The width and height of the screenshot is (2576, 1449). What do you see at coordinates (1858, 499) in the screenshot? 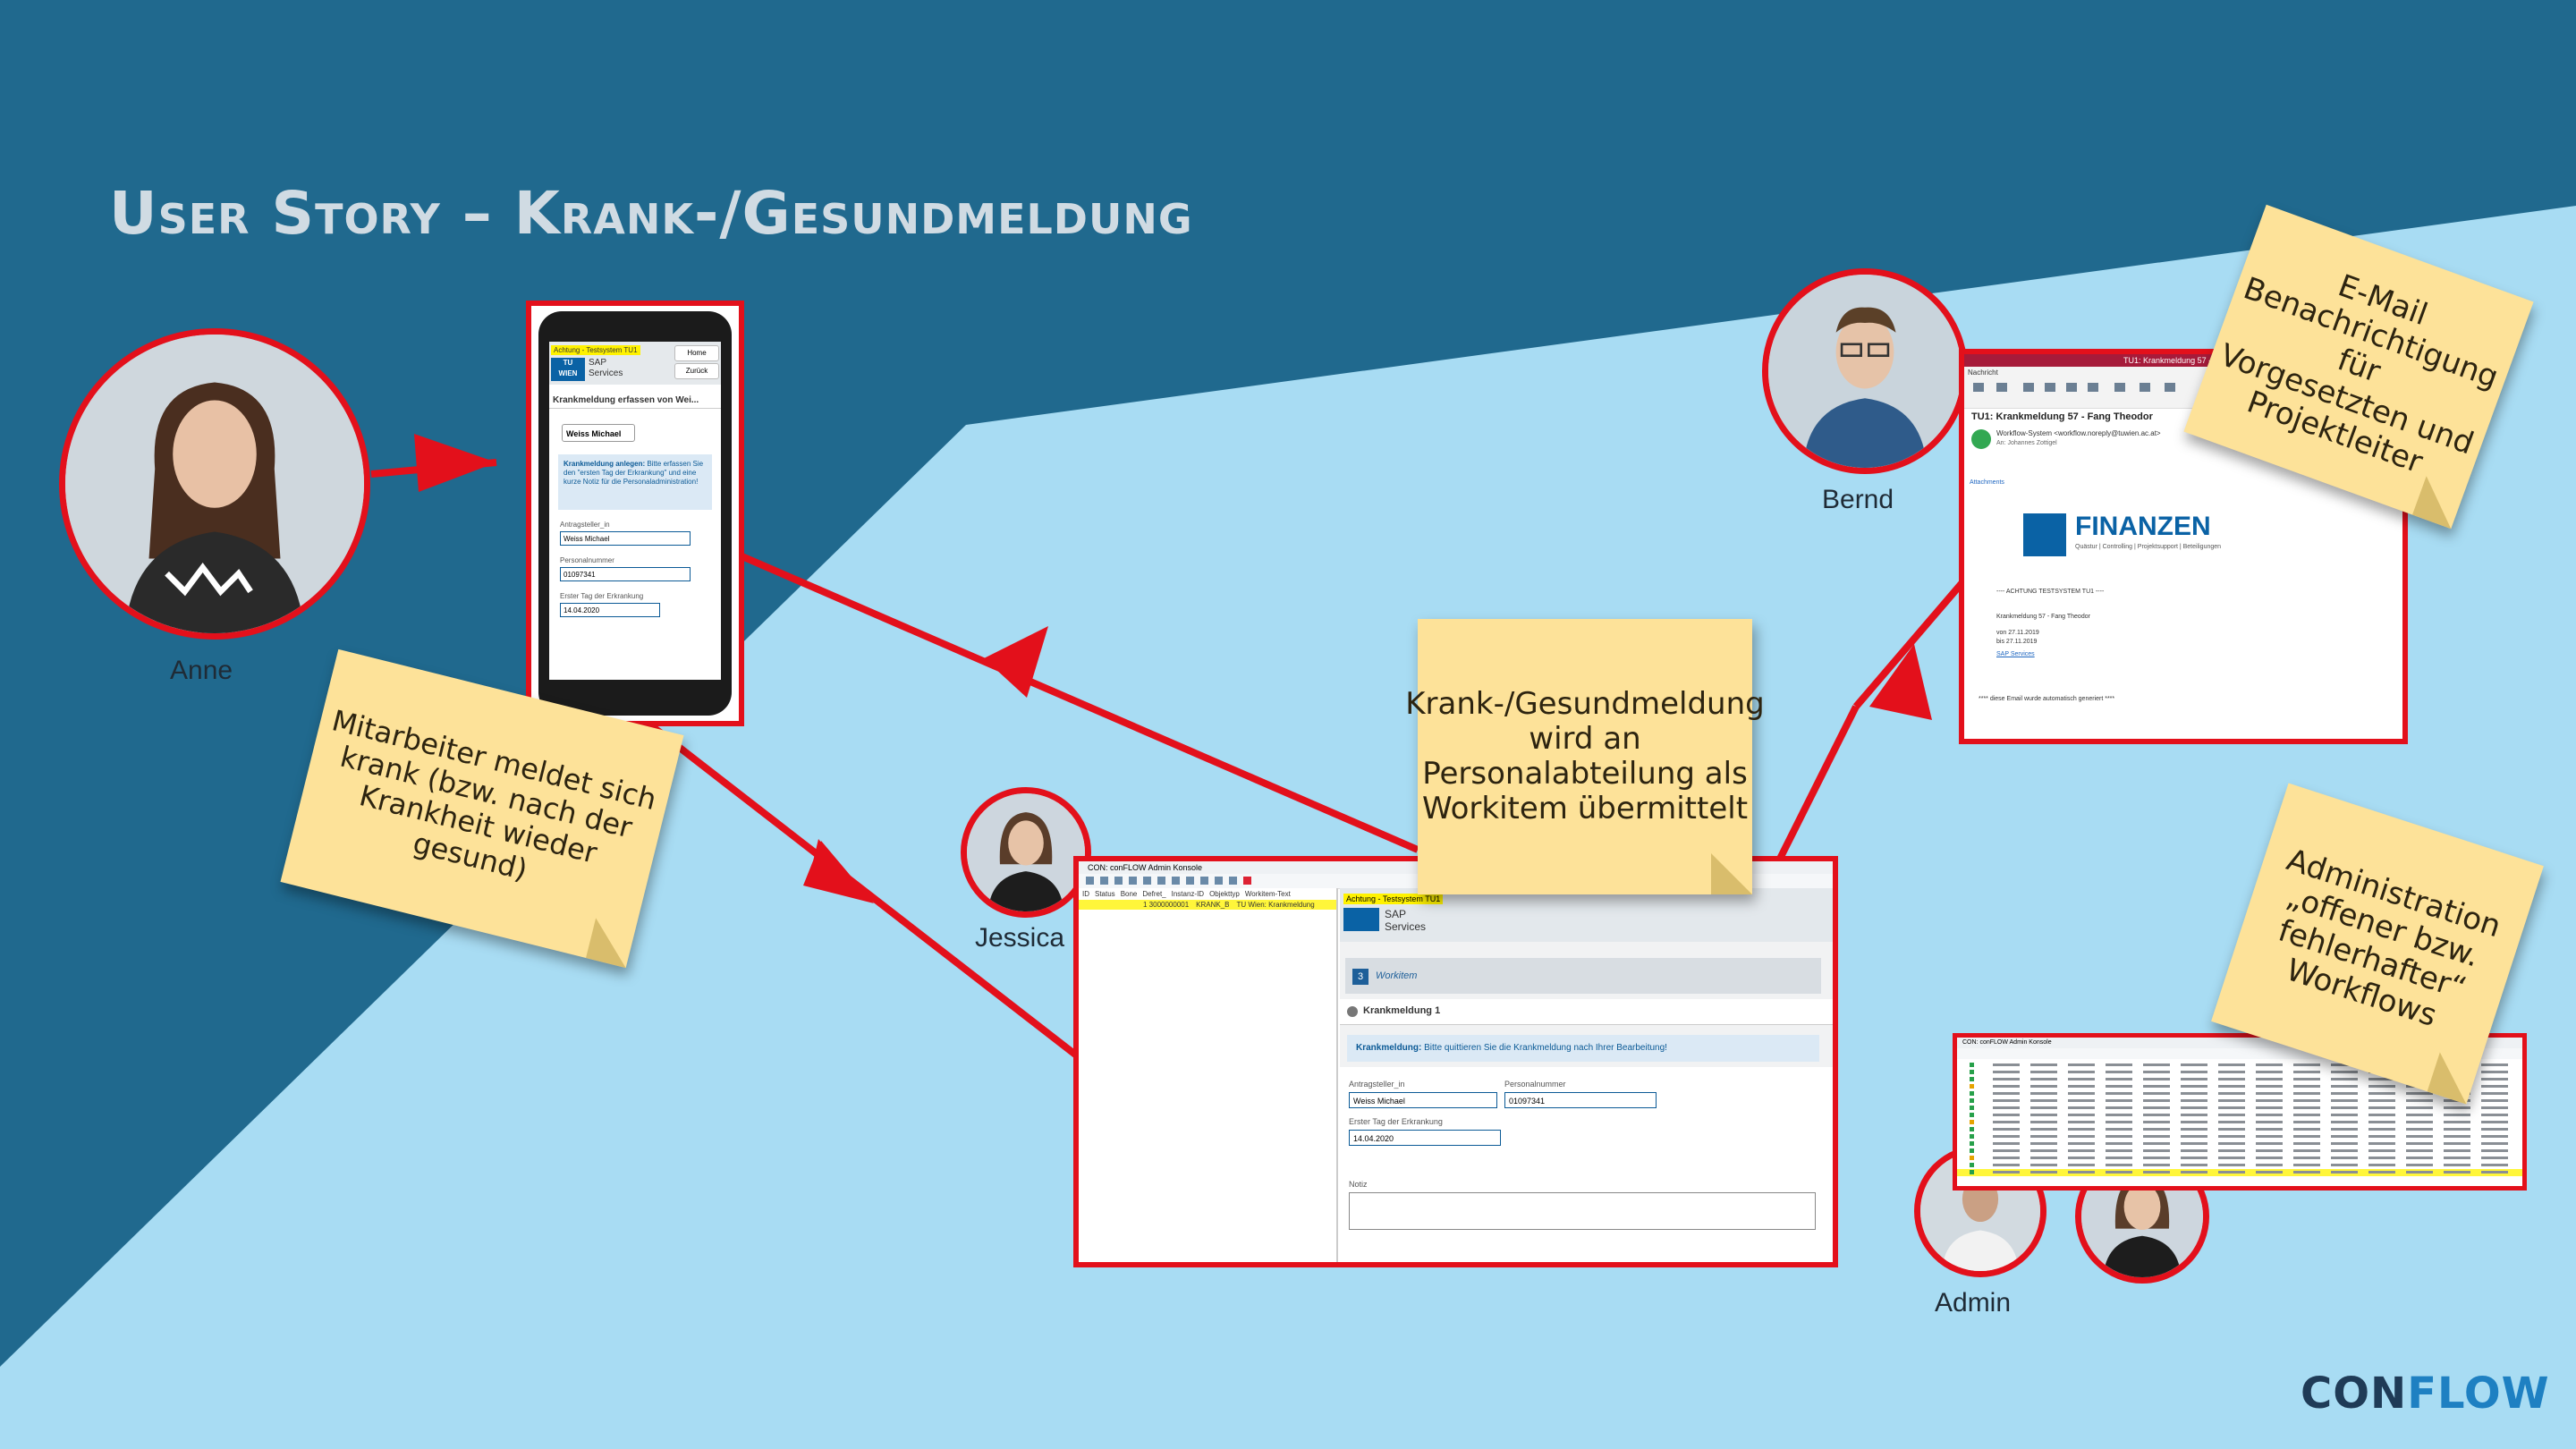
I see `person-label-bernd: Bernd` at bounding box center [1858, 499].